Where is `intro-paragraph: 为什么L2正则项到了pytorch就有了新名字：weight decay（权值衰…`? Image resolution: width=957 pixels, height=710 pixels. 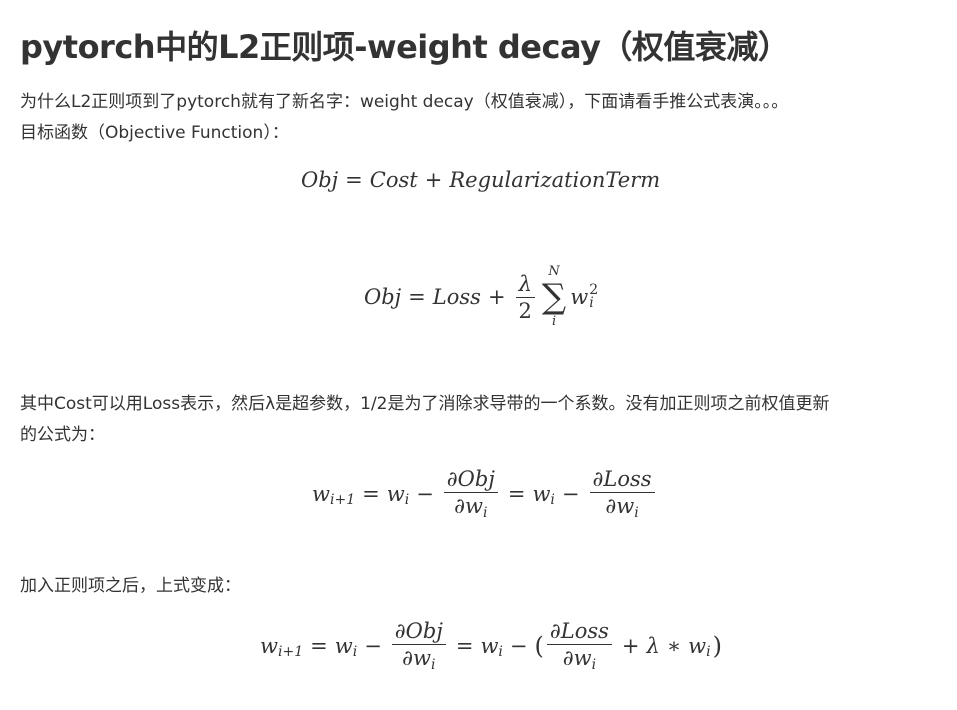
intro-paragraph: 为什么L2正则项到了pytorch就有了新名字：weight decay（权值衰… is located at coordinates (478, 118).